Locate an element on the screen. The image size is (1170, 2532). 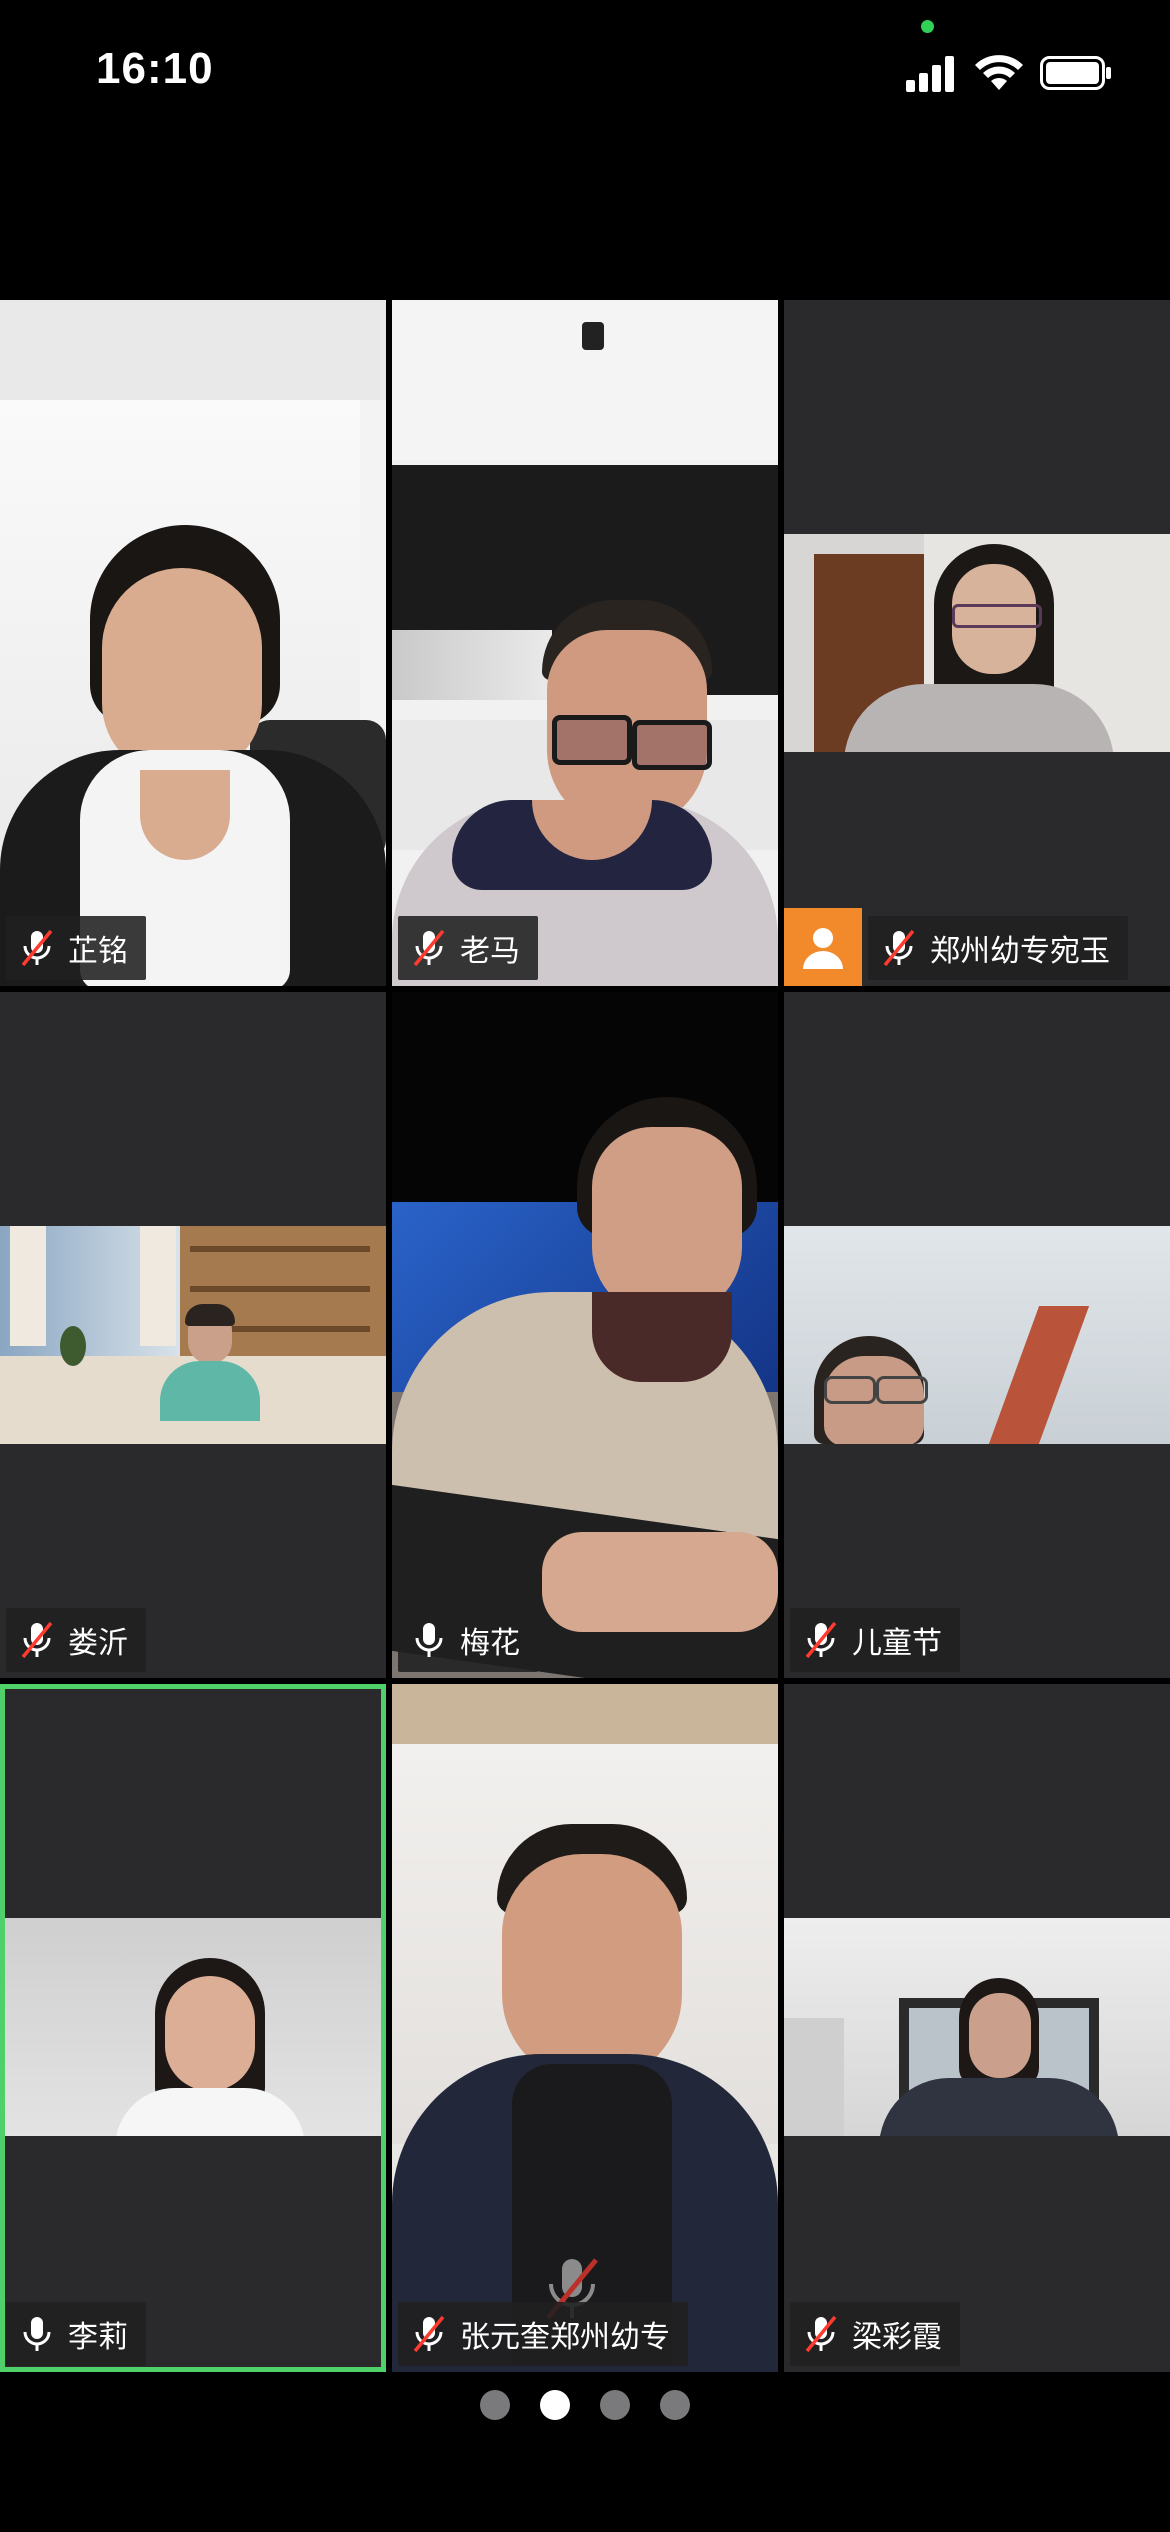
page-dot-2-current is located at coordinates (555, 2405).